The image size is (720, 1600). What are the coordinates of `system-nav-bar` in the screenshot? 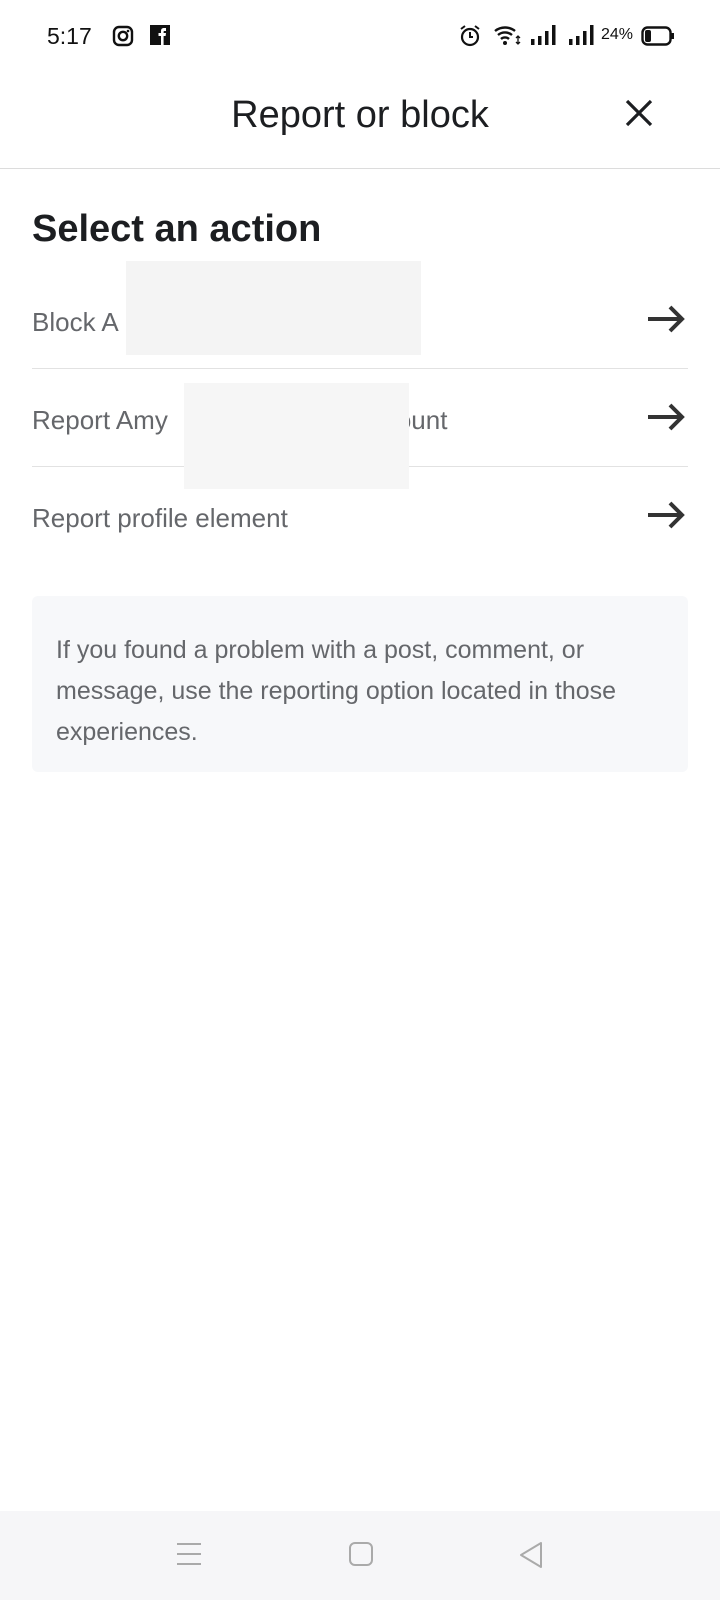 It's located at (360, 1555).